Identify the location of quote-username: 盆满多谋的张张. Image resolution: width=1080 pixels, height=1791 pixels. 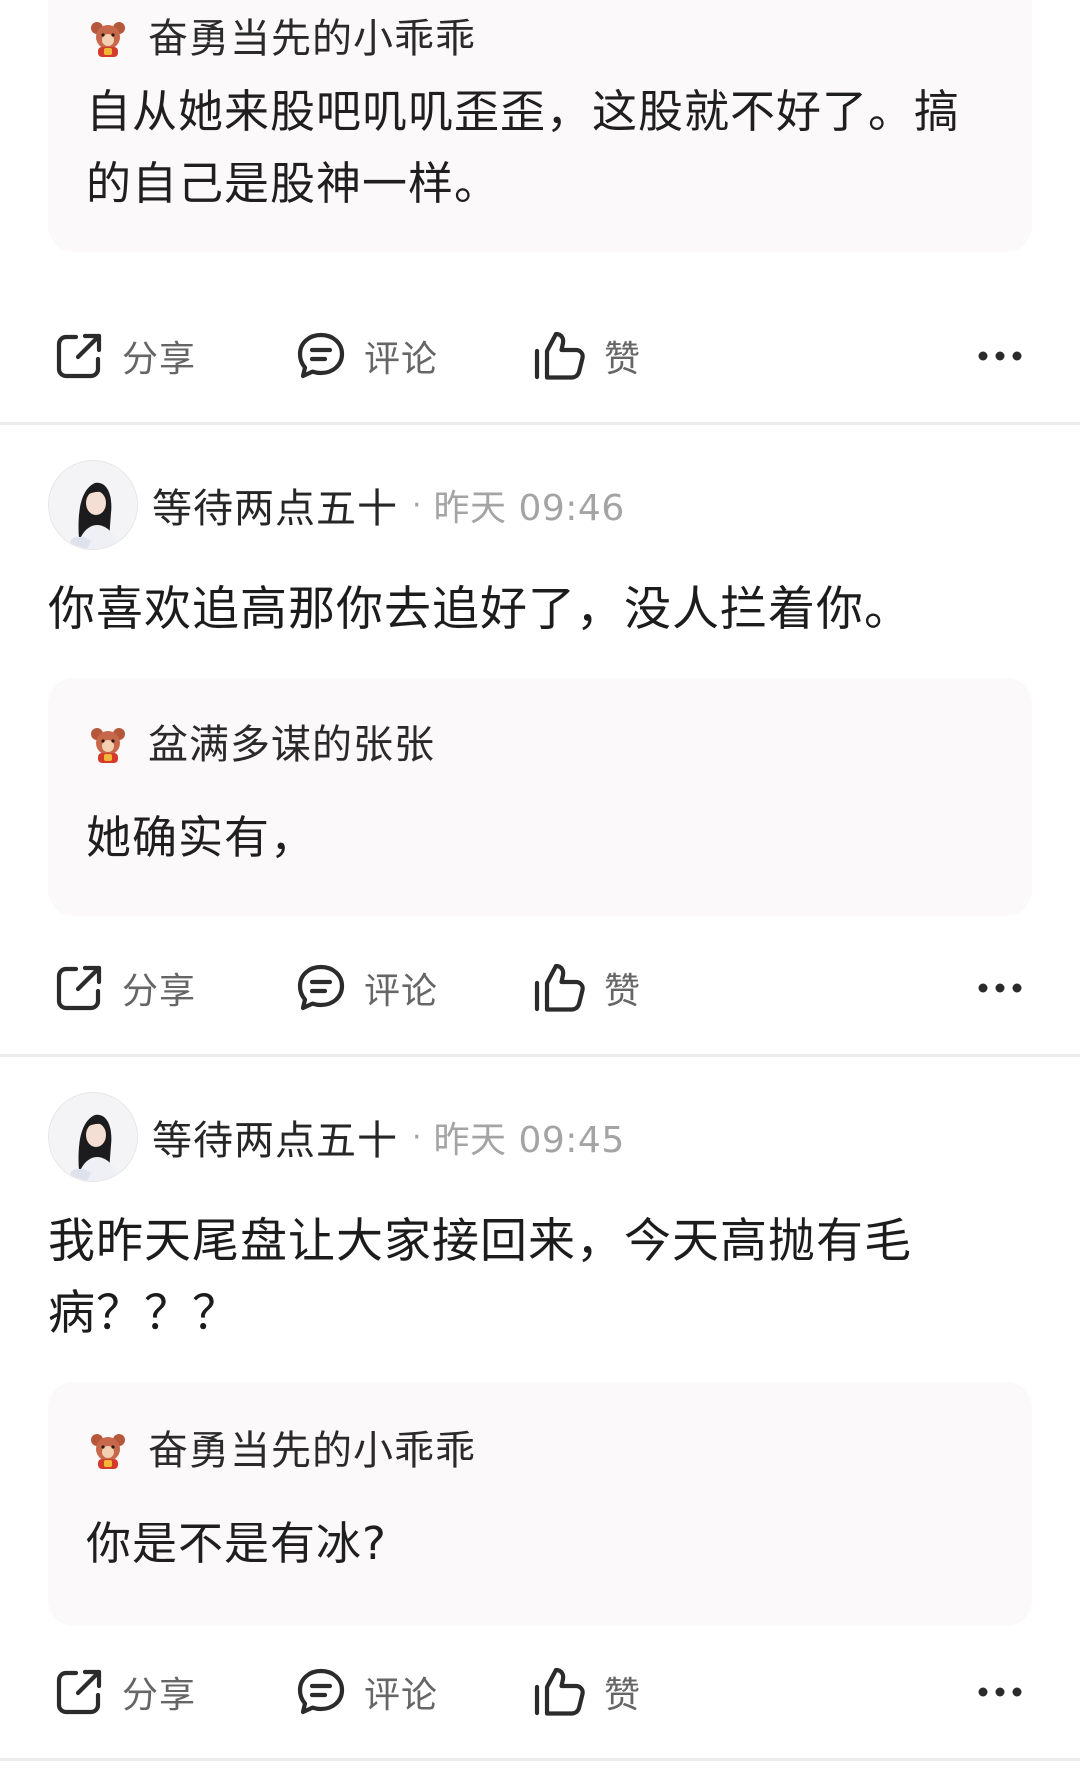
(291, 745).